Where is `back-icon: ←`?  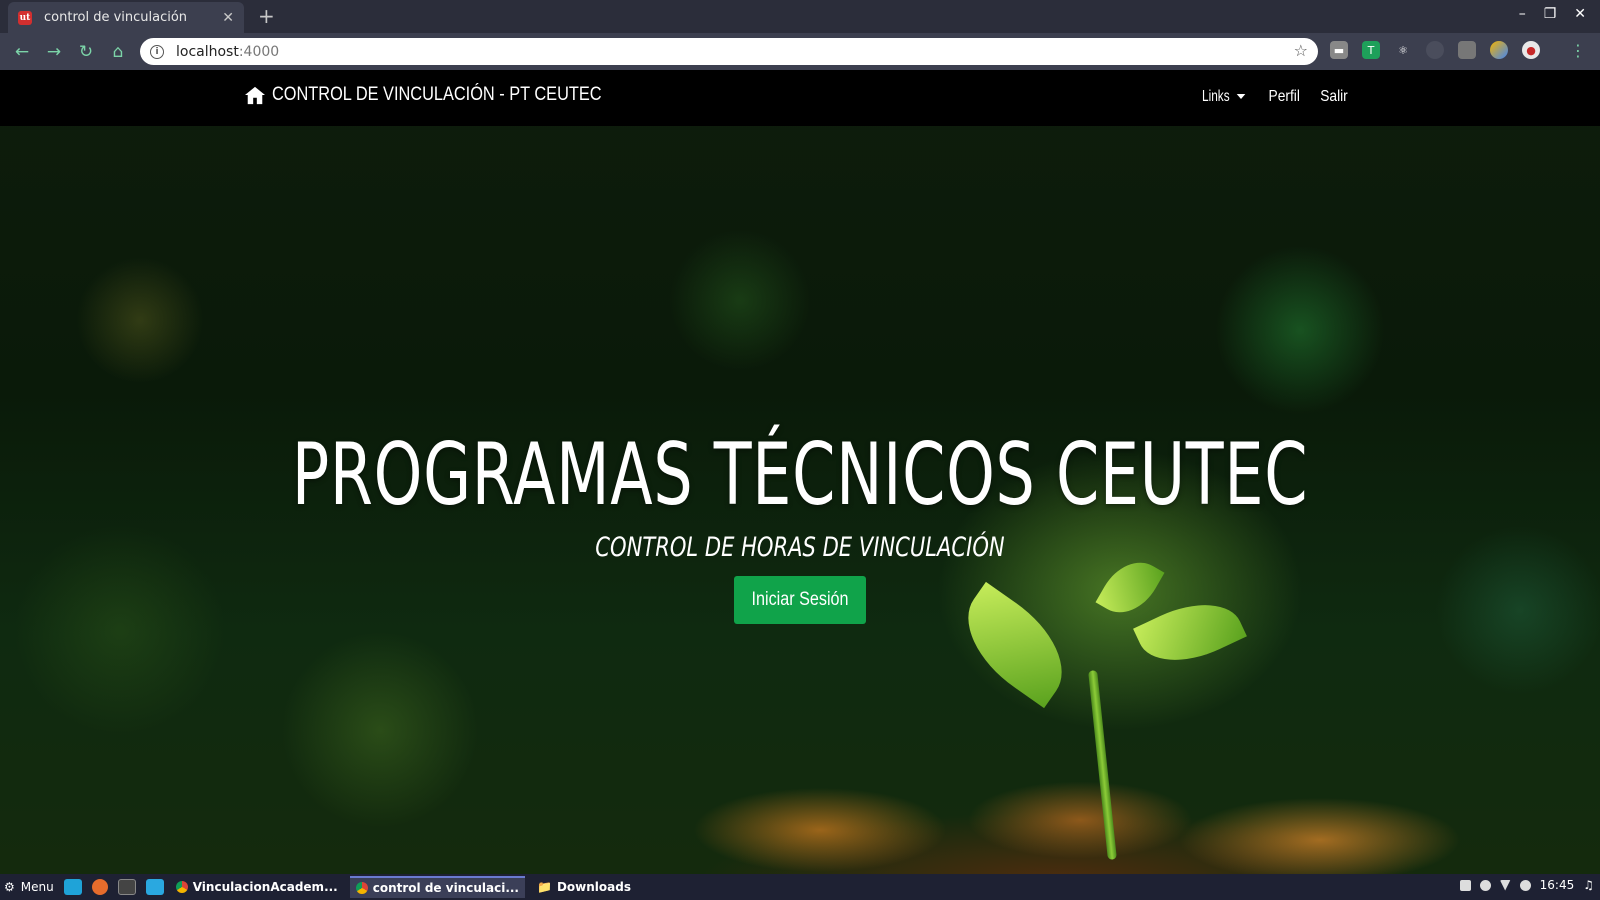 back-icon: ← is located at coordinates (22, 52).